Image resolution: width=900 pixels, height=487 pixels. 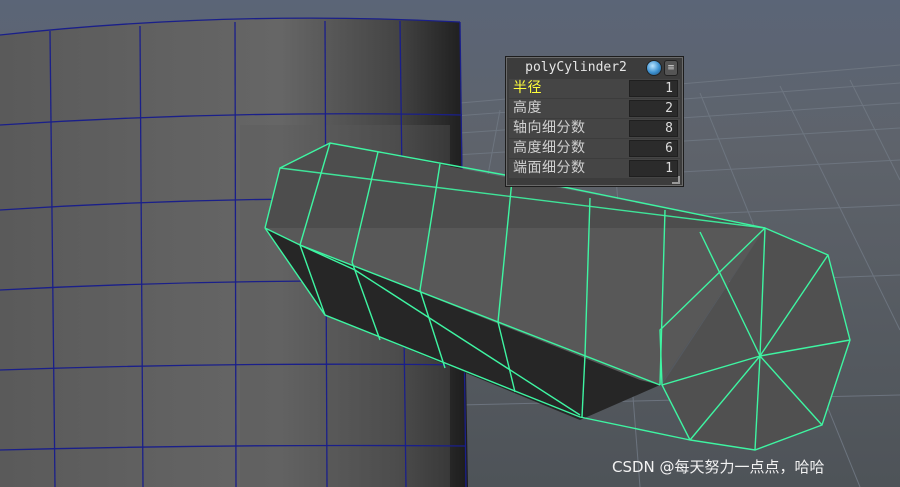 What do you see at coordinates (594, 128) in the screenshot?
I see `hud-row-subdivisions-axis: 轴向细分数 8` at bounding box center [594, 128].